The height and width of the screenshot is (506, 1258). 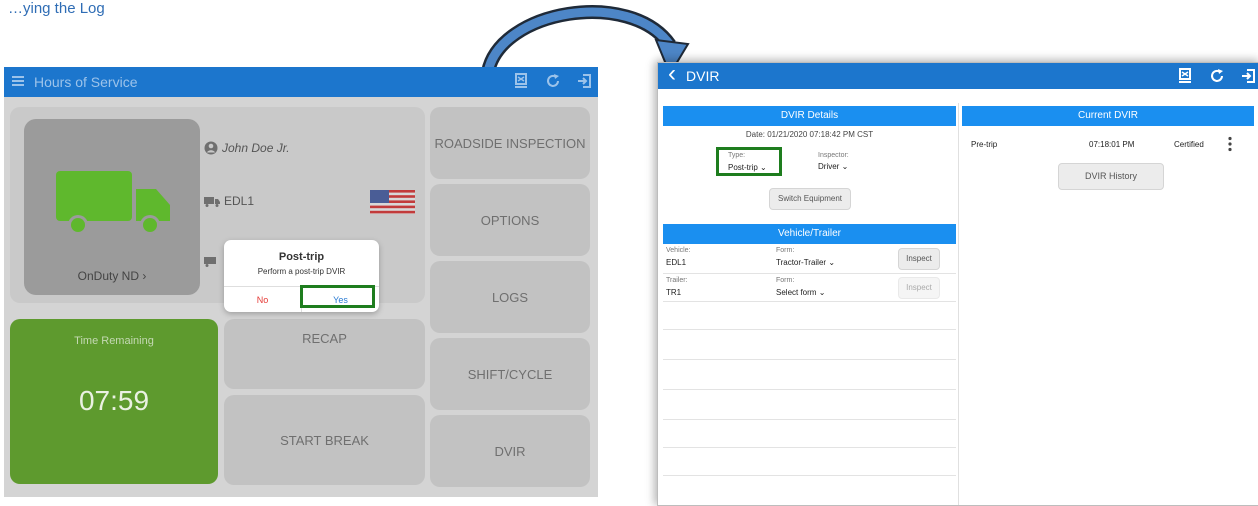 I want to click on logs-button: LOGS, so click(x=510, y=297).